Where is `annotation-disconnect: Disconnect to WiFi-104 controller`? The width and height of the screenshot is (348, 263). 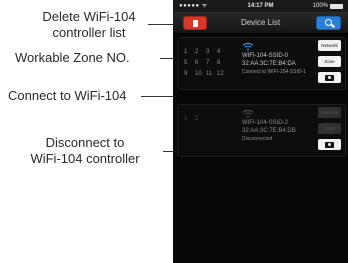 annotation-disconnect: Disconnect to WiFi-104 controller is located at coordinates (85, 151).